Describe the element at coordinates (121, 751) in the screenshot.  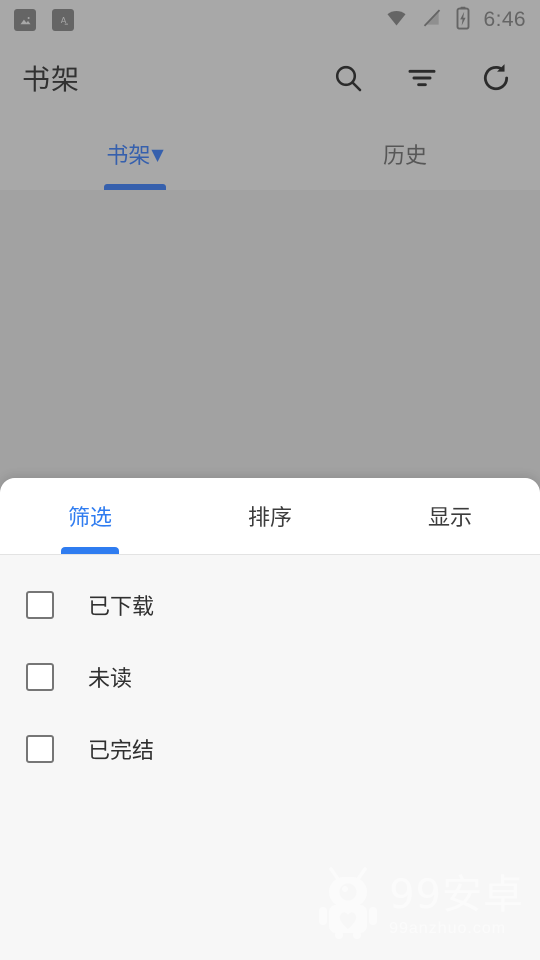
I see `filter-label-completed: 已完结` at that location.